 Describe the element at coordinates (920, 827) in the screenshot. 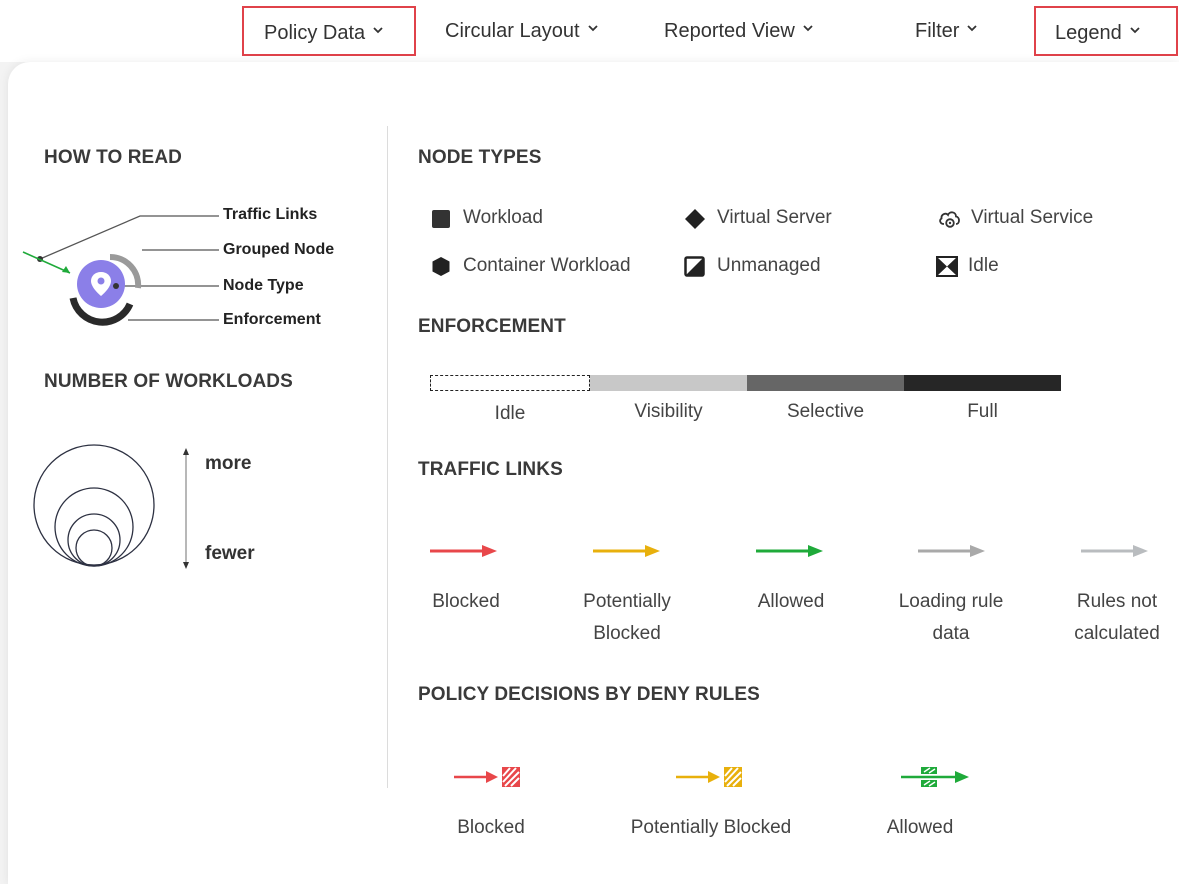

I see `policy-decision-allowed: Allowed` at that location.